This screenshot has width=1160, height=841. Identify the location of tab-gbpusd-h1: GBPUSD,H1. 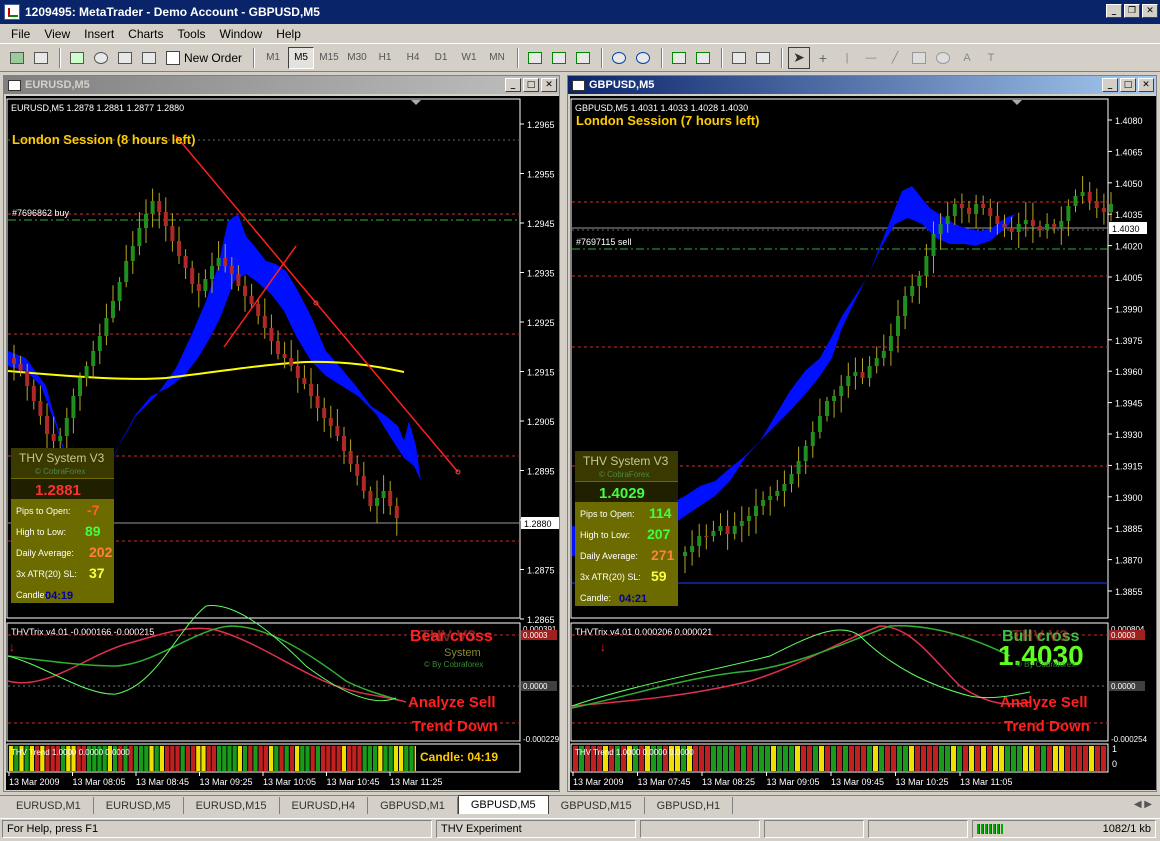
(689, 805).